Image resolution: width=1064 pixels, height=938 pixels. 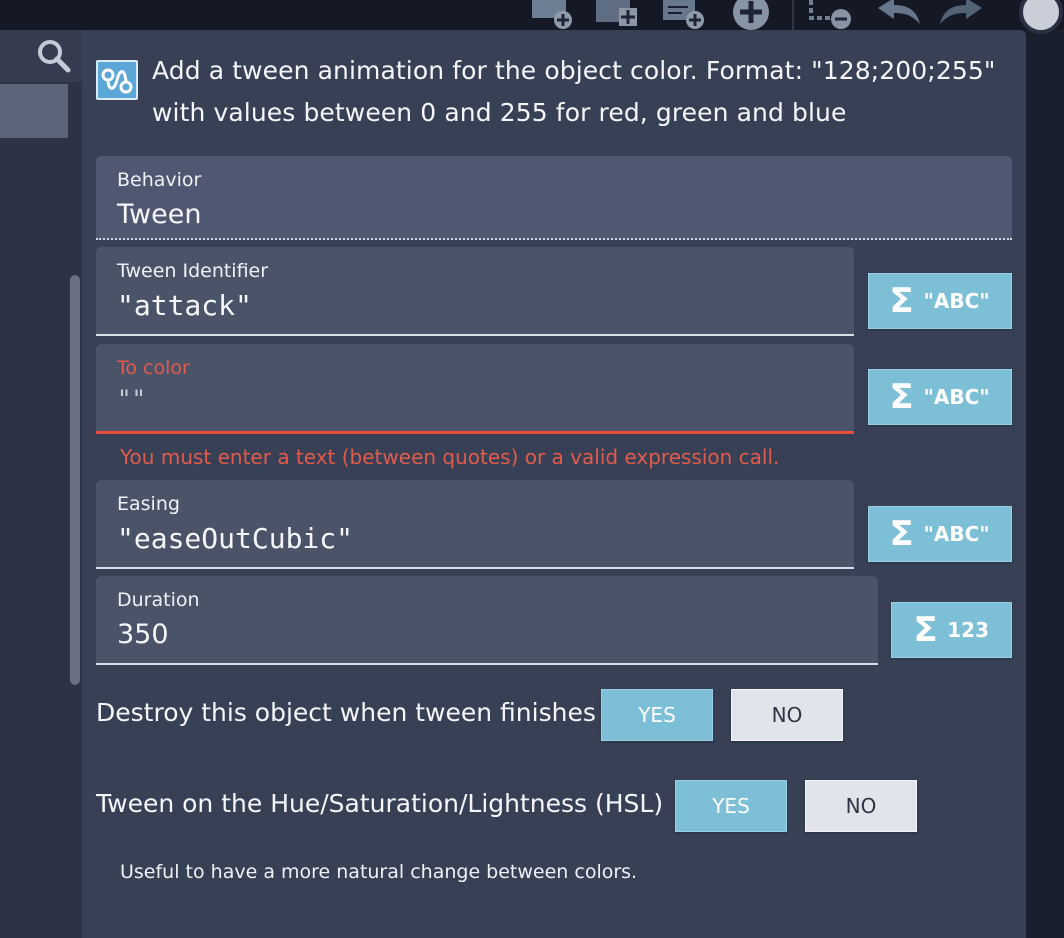 What do you see at coordinates (657, 715) in the screenshot?
I see `destroy-yes-button: YES` at bounding box center [657, 715].